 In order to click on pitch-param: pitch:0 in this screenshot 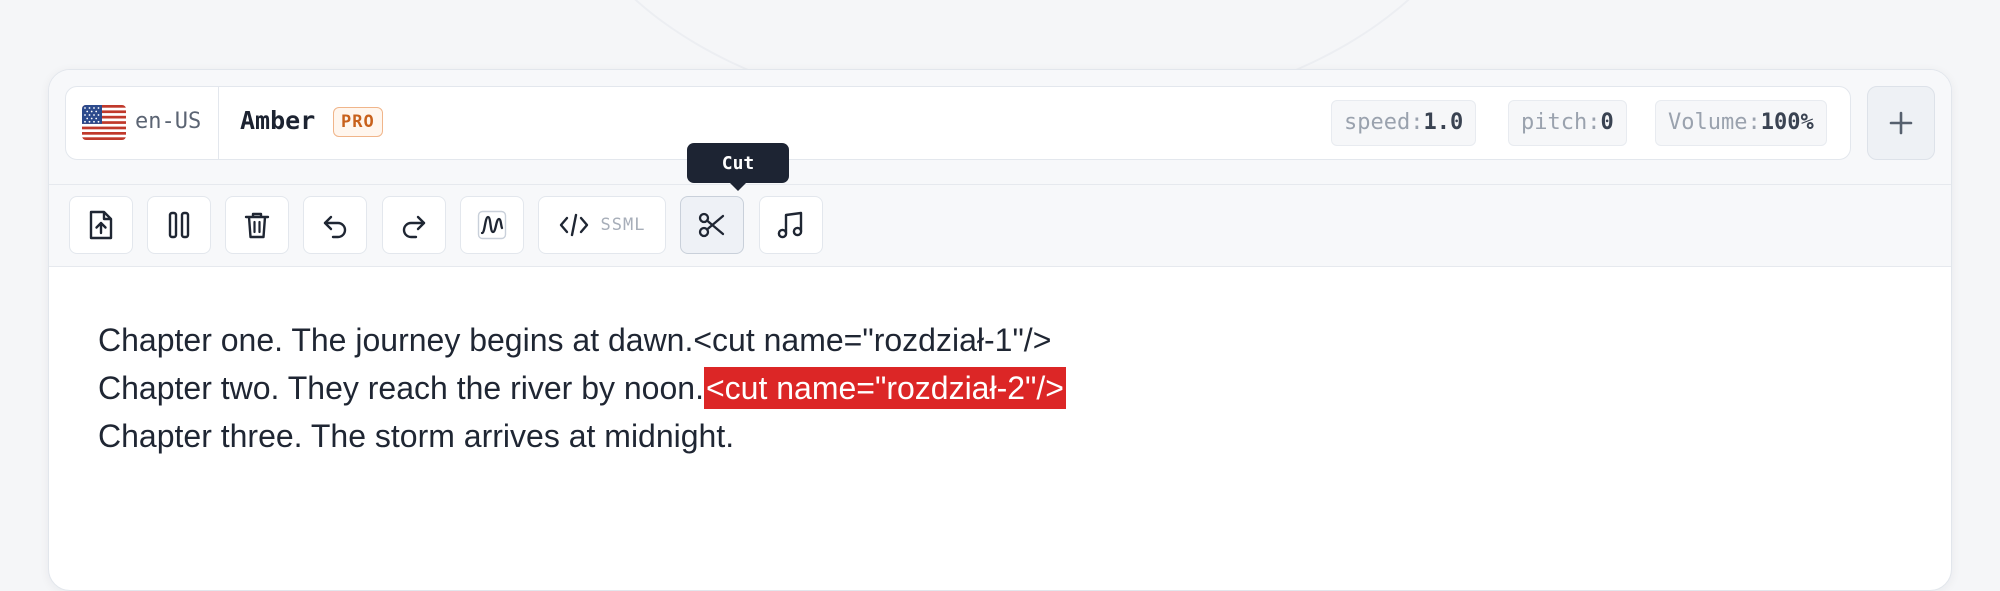, I will do `click(1567, 123)`.